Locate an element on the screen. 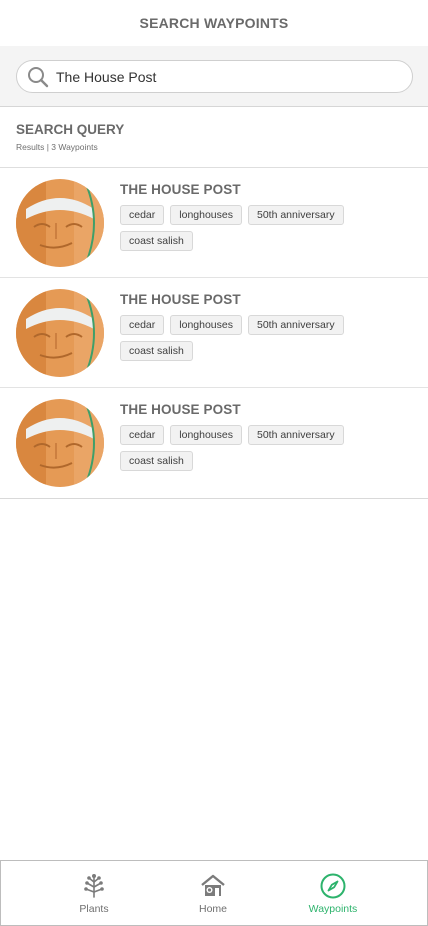 The image size is (428, 926). tab-label: Plants is located at coordinates (94, 909).